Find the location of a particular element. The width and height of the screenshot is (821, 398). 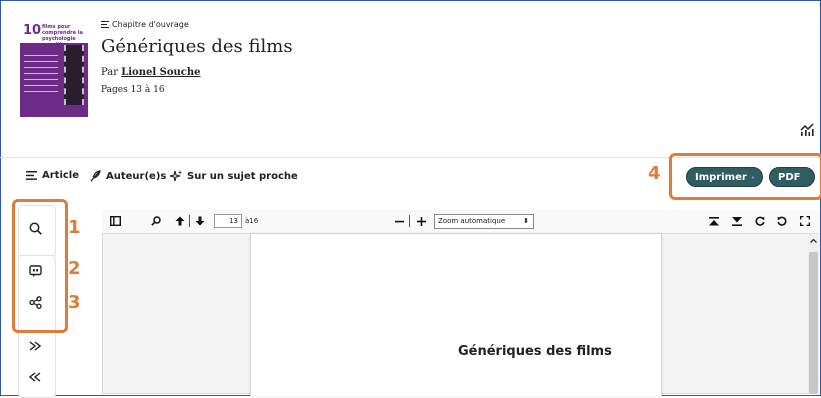

author-line: Par Lionel Souche is located at coordinates (151, 72).